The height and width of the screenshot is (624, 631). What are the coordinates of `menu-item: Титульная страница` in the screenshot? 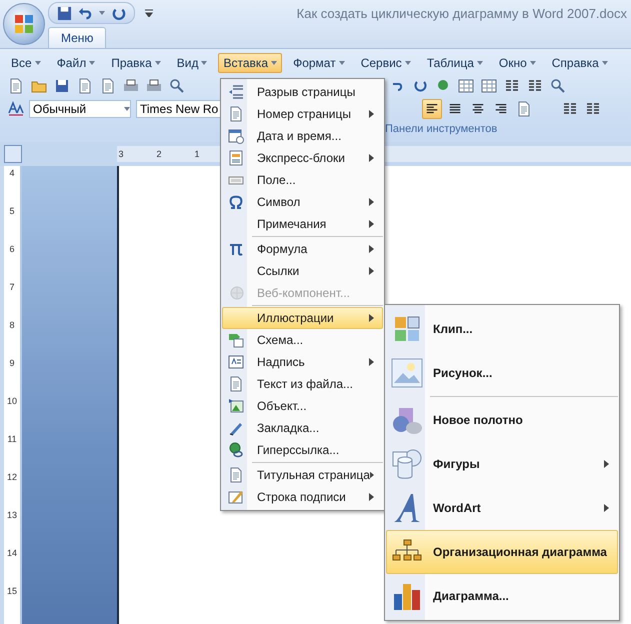 It's located at (302, 475).